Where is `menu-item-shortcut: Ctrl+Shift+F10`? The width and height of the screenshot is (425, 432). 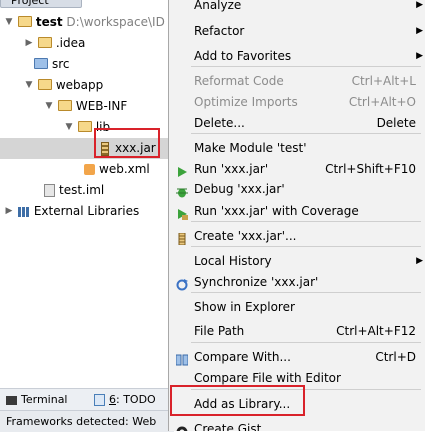
menu-item-shortcut: Ctrl+Shift+F10 is located at coordinates (370, 169).